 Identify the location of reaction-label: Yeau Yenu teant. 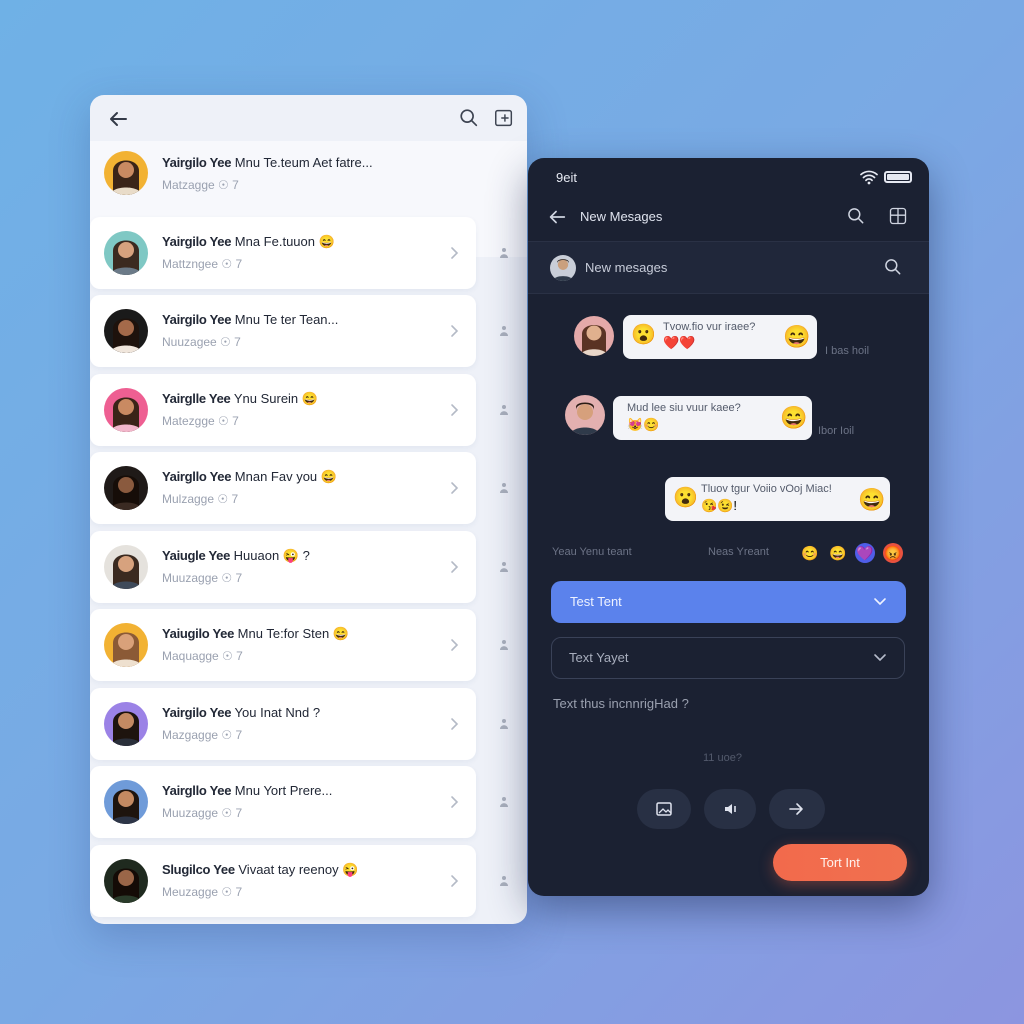
(592, 552).